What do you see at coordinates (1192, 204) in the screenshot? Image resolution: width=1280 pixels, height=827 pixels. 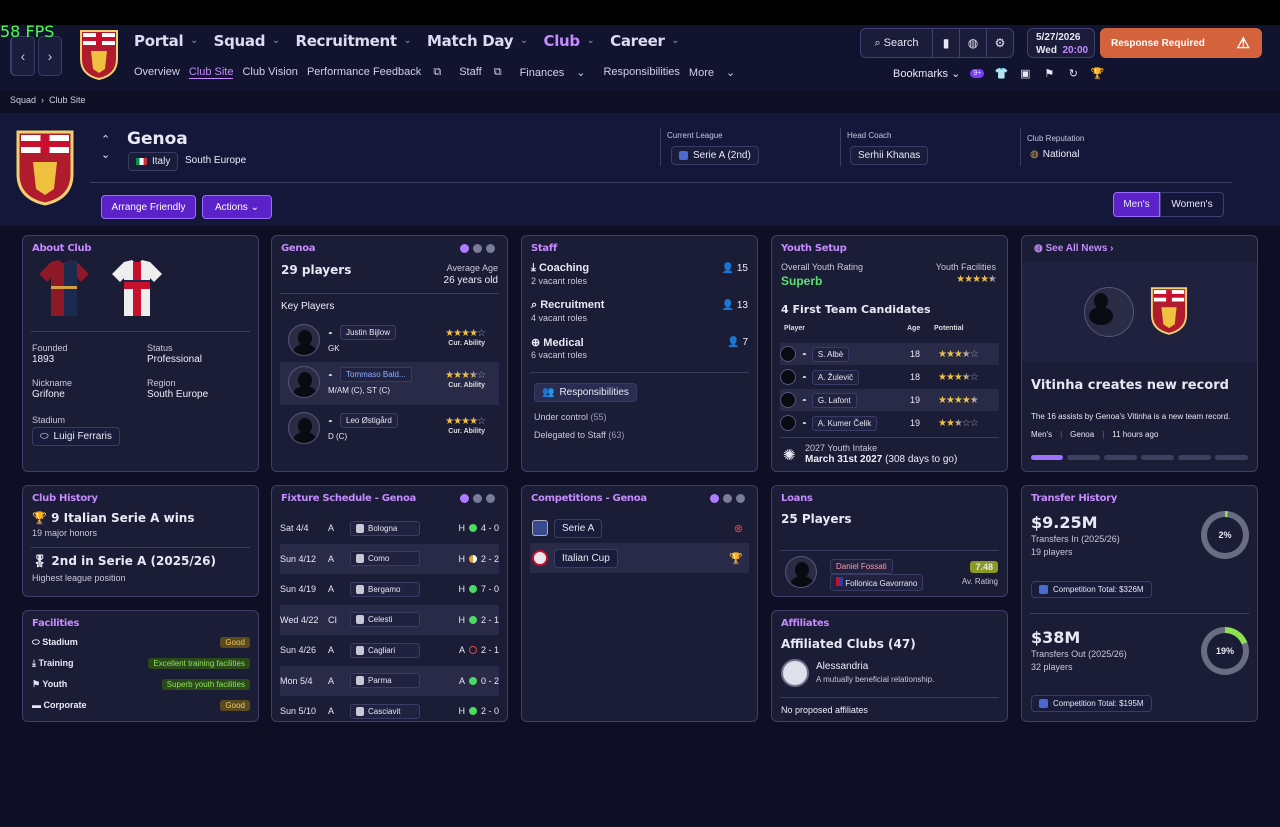 I see `womens-tab: Women's` at bounding box center [1192, 204].